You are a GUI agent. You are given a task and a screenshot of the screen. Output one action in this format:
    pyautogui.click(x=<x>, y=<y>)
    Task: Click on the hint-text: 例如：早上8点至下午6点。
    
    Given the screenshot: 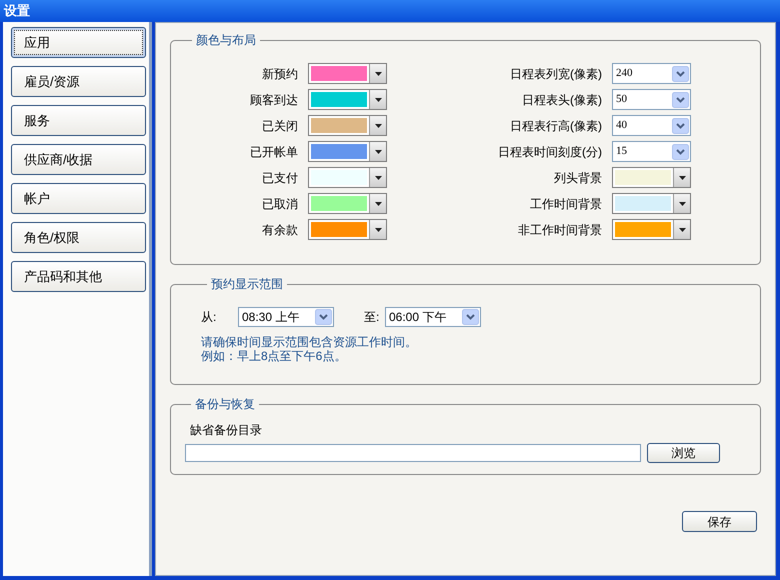 What is the action you would take?
    pyautogui.click(x=274, y=356)
    